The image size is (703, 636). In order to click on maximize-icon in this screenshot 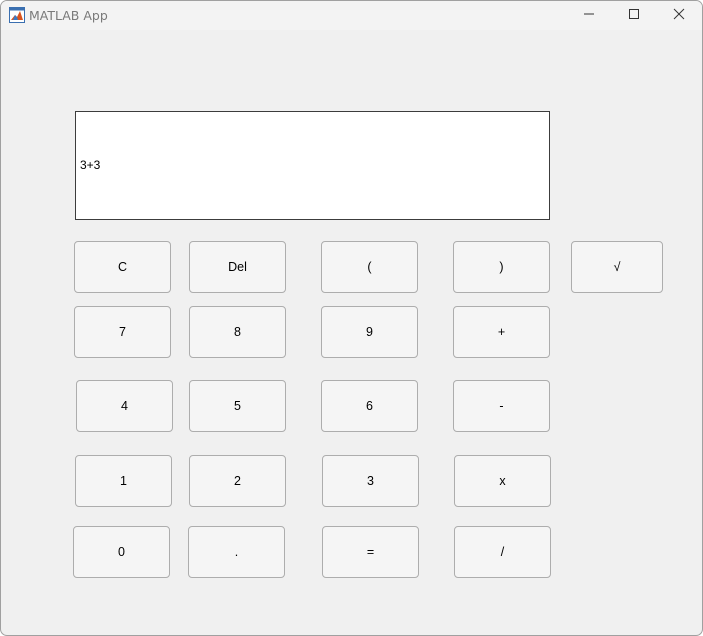, I will do `click(634, 16)`.